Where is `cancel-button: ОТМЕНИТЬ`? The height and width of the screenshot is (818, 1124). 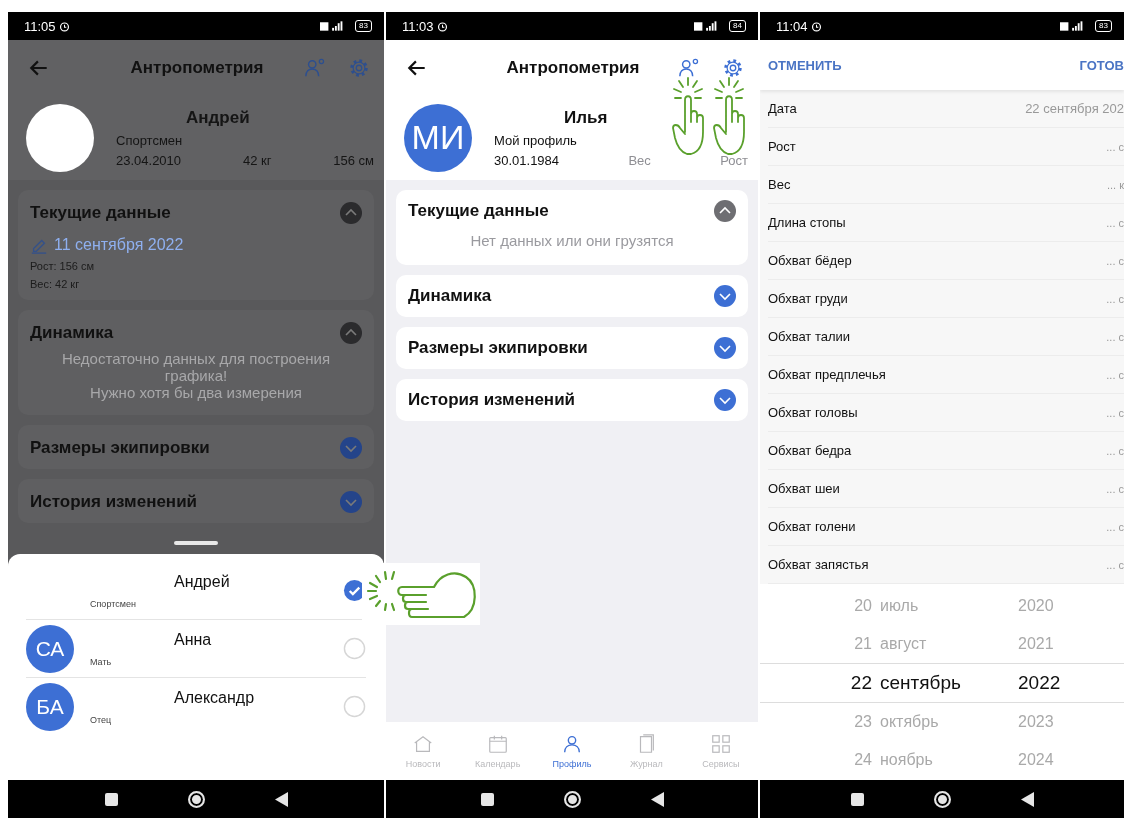 cancel-button: ОТМЕНИТЬ is located at coordinates (805, 65).